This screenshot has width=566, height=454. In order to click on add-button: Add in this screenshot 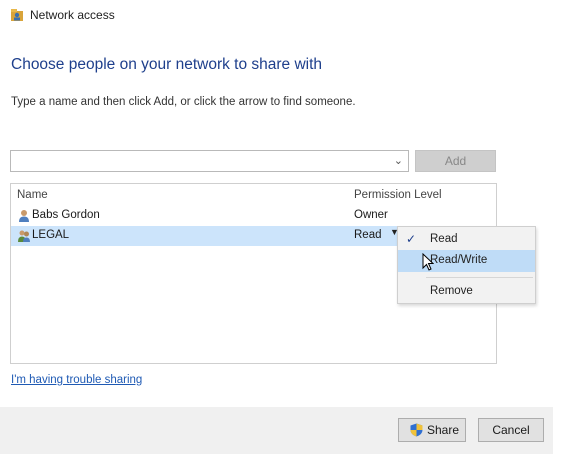, I will do `click(455, 161)`.